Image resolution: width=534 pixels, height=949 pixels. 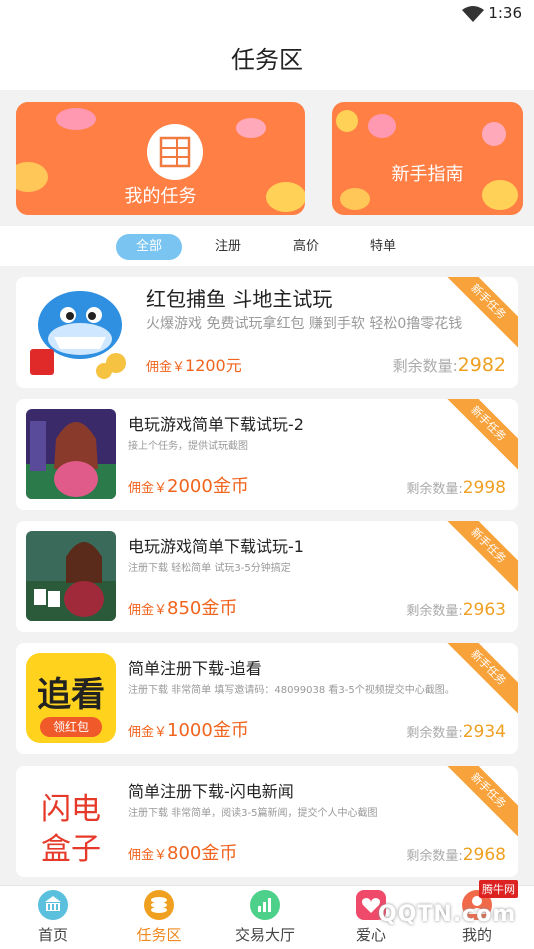 I want to click on wifi-icon, so click(x=473, y=14).